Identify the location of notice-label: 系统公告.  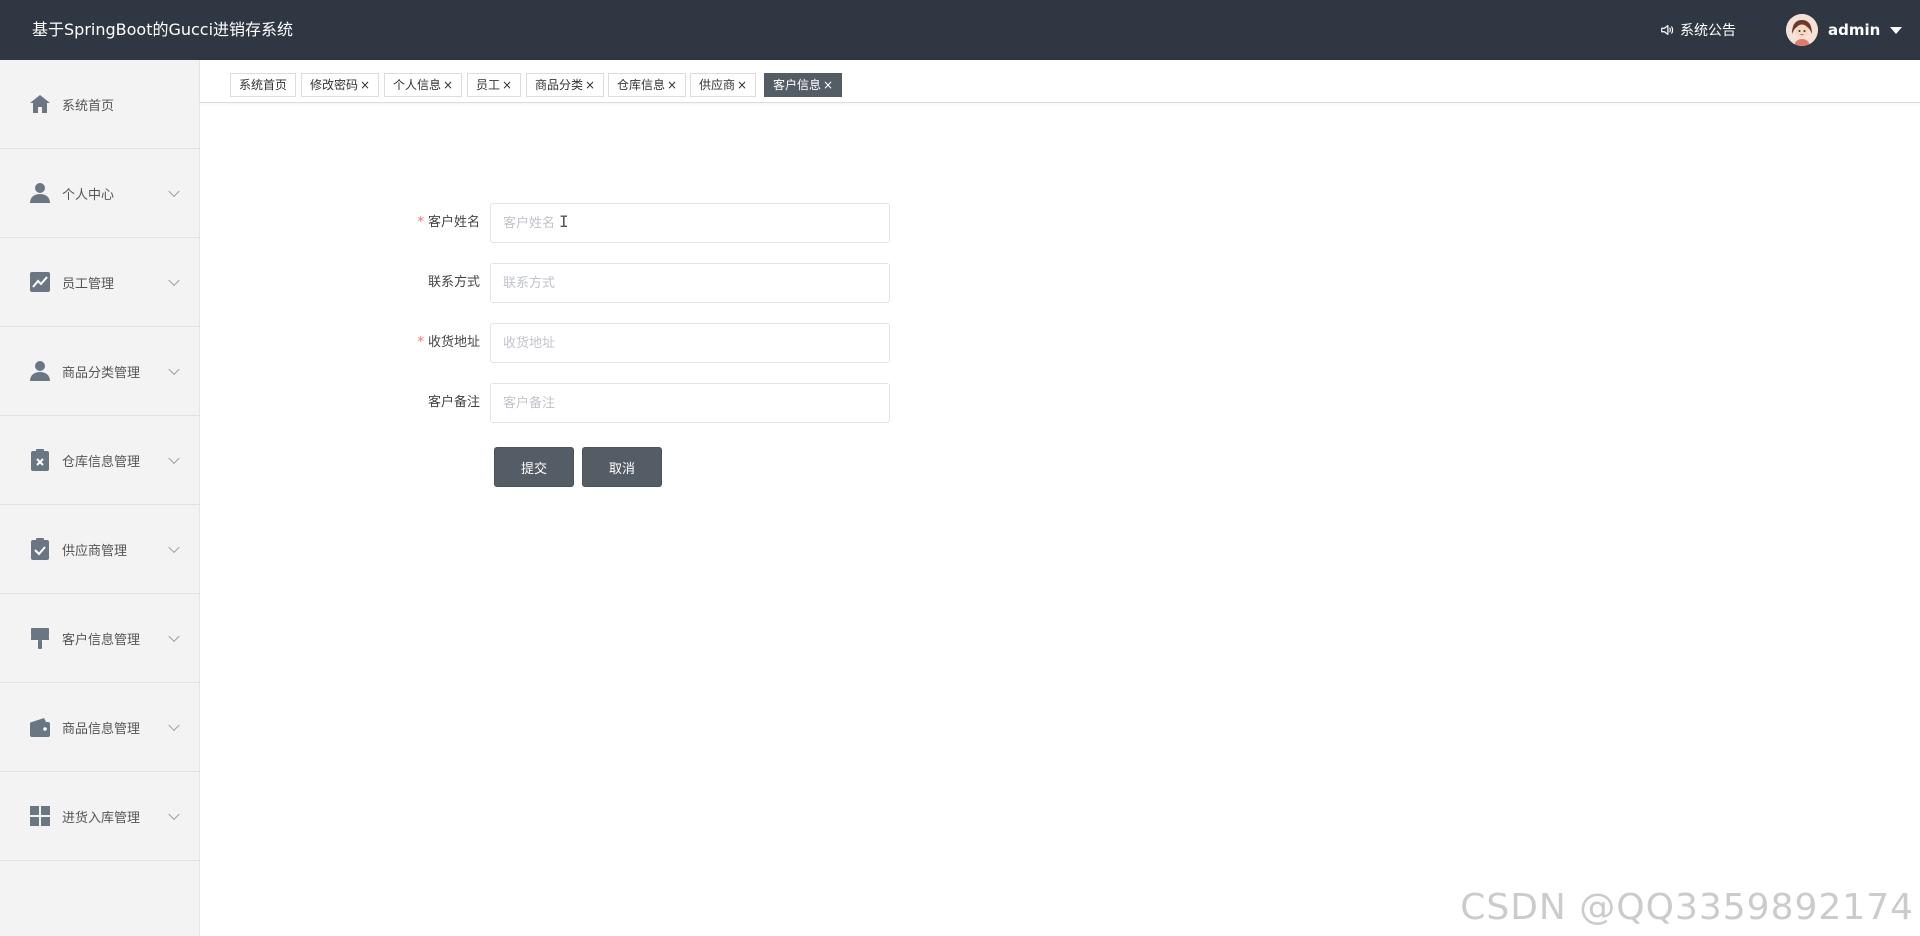
(1708, 31).